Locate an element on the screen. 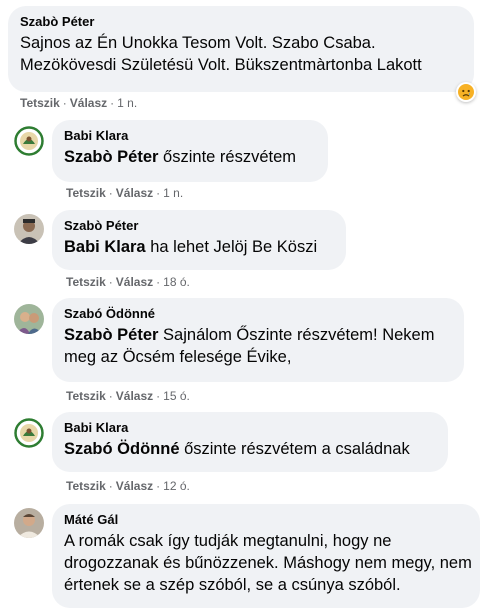 The height and width of the screenshot is (611, 480). comment-actions: Tetszik · Válasz · 12 ó. is located at coordinates (128, 486).